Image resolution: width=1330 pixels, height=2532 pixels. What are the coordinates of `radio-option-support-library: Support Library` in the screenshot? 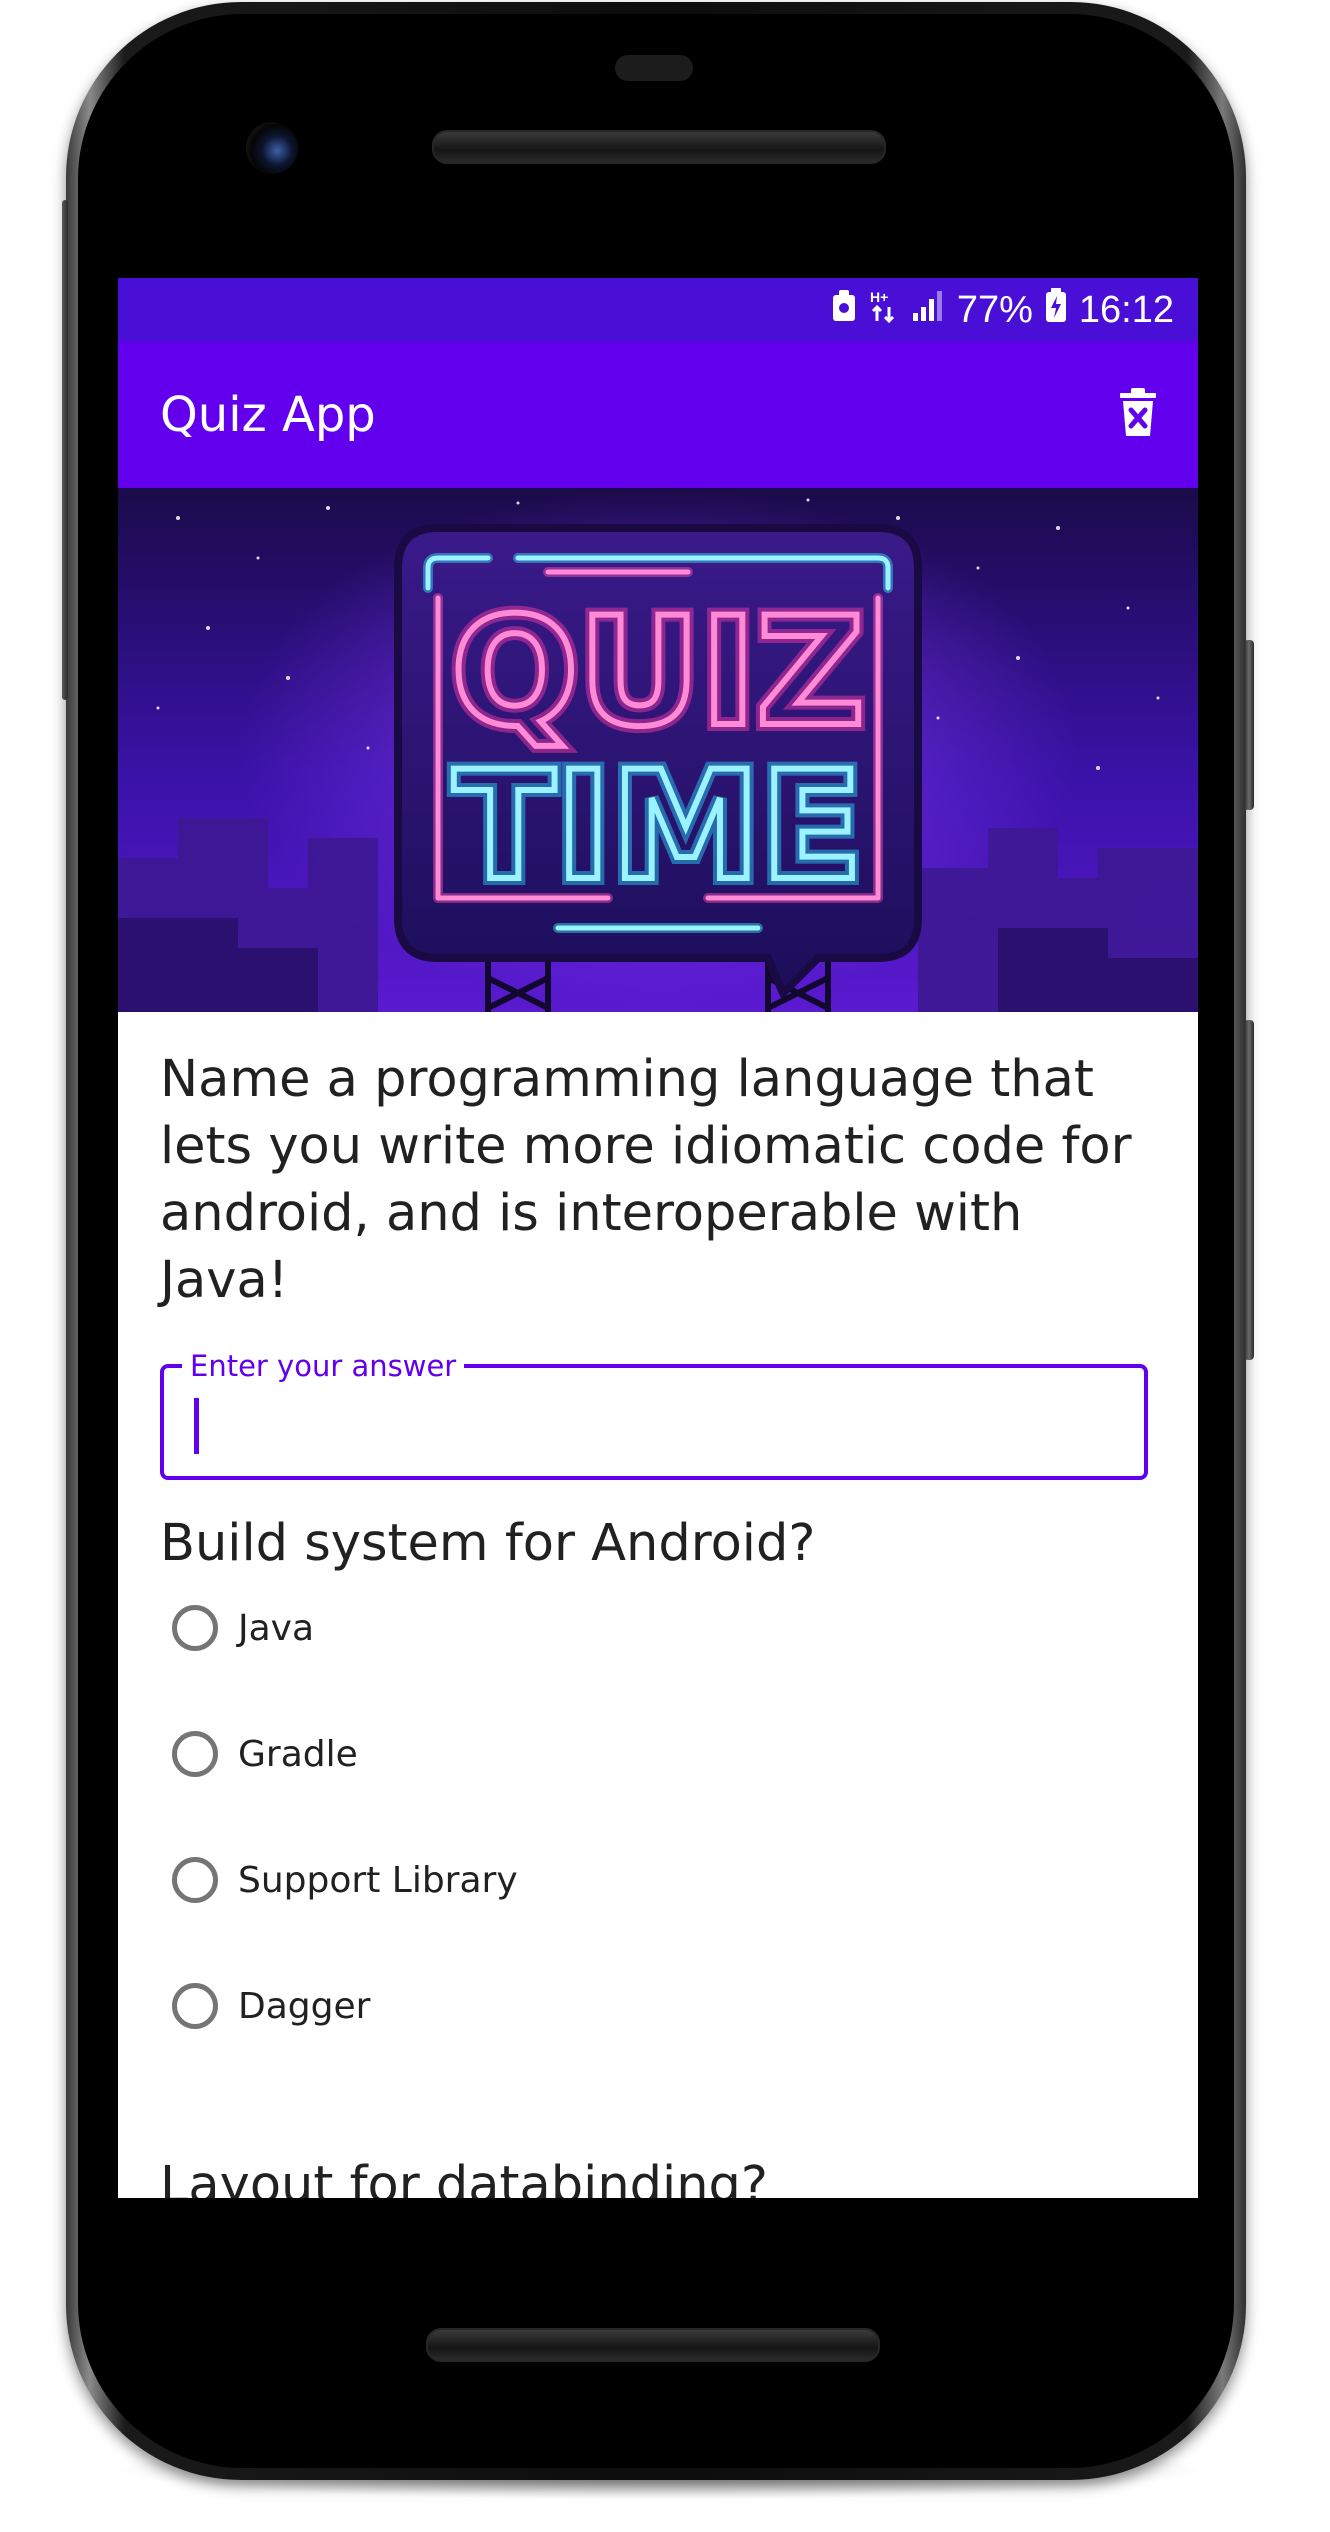 It's located at (345, 1880).